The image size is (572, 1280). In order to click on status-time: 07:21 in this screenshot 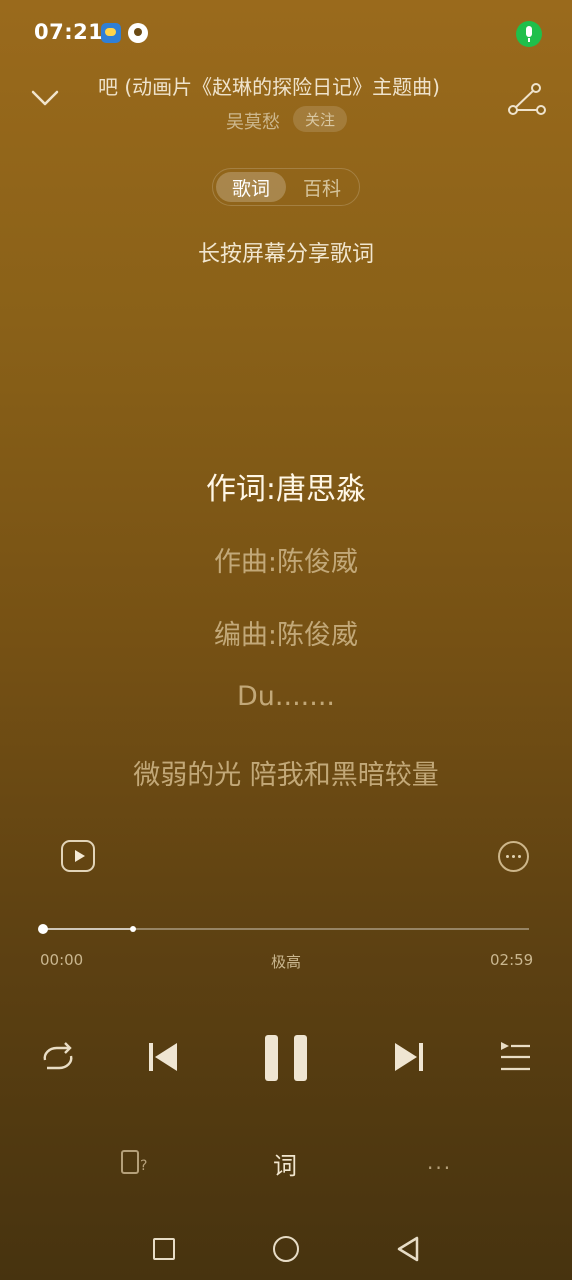, I will do `click(69, 32)`.